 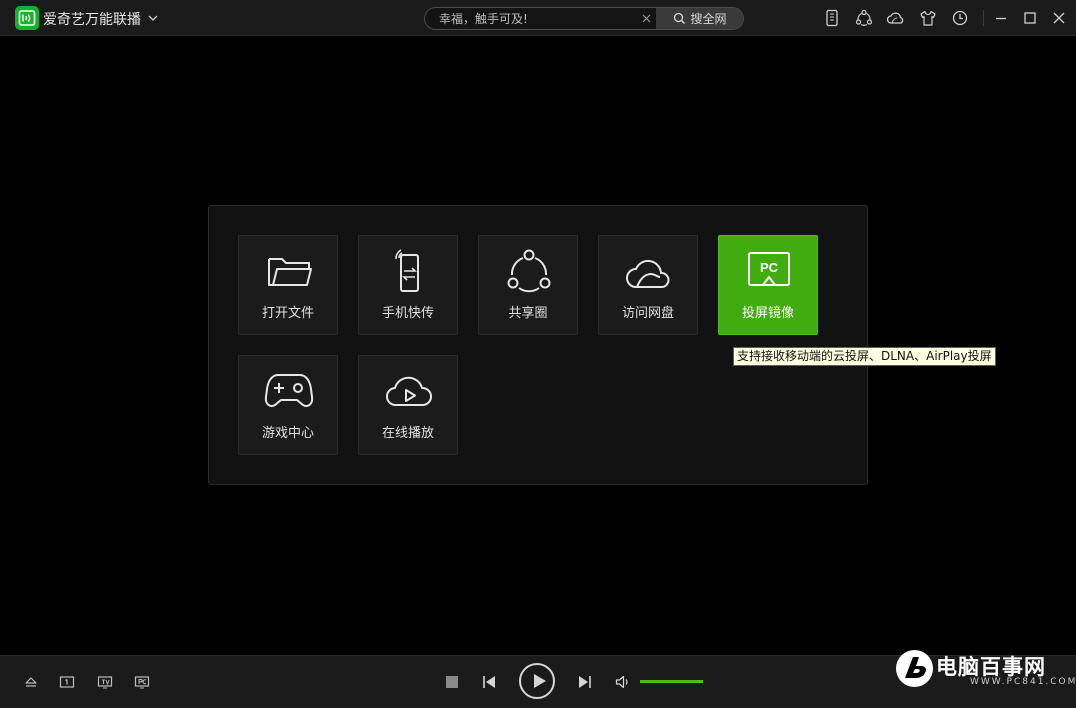 I want to click on volume-slider, so click(x=671, y=681).